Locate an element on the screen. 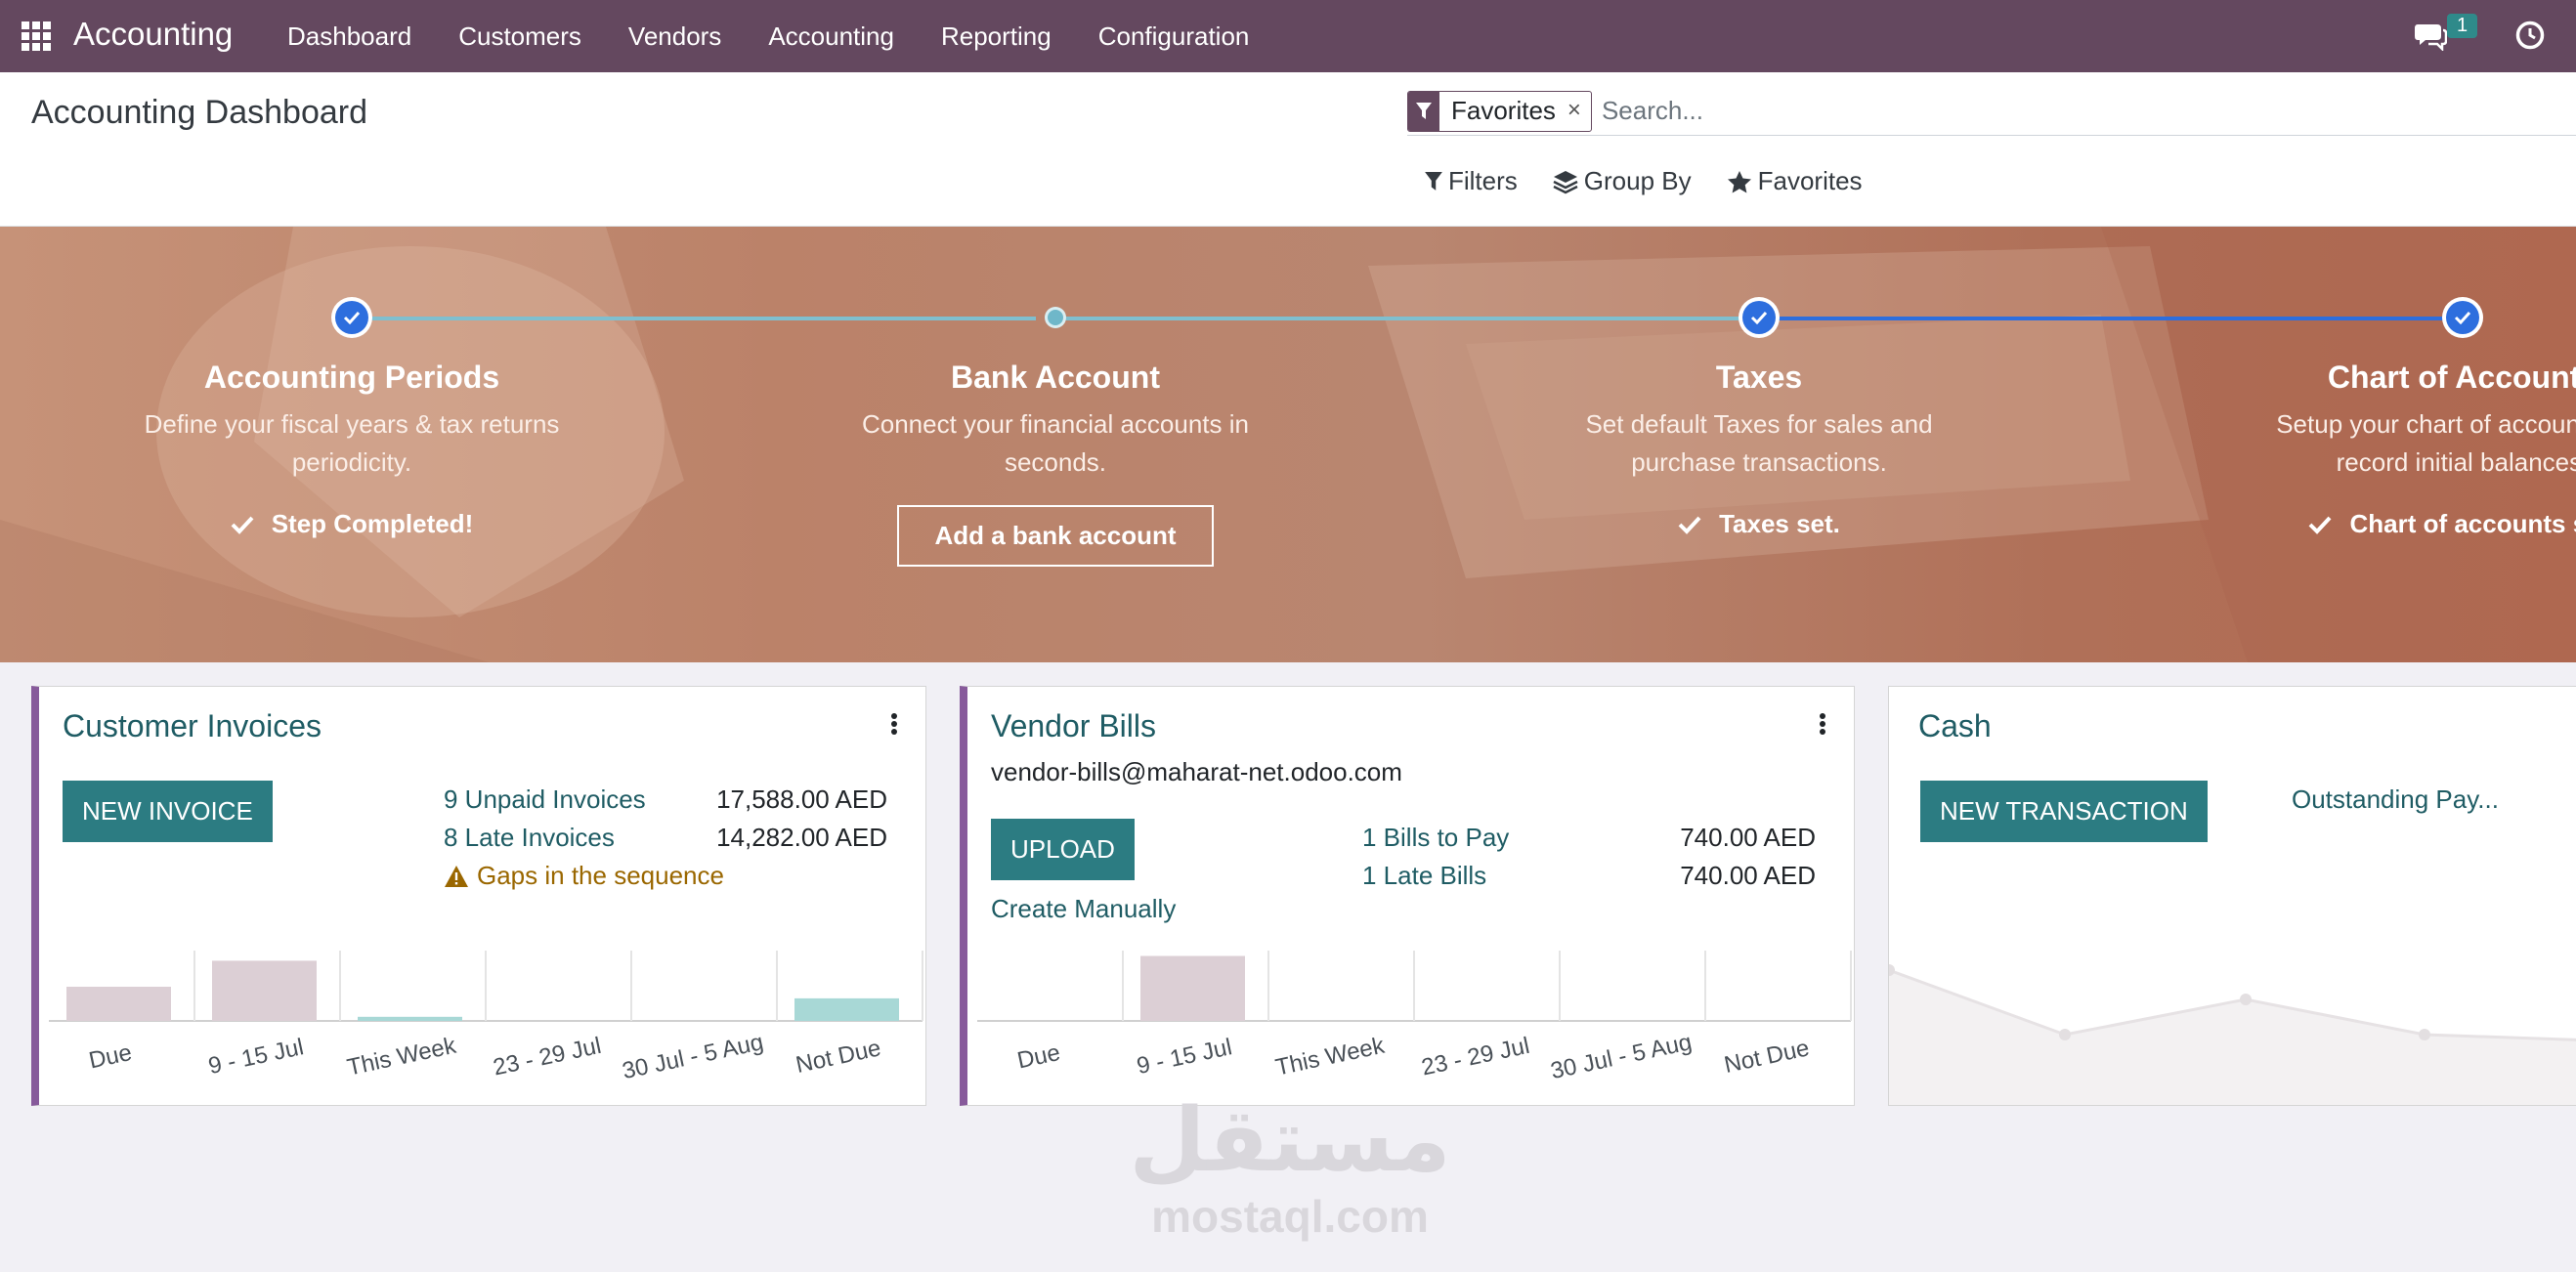 This screenshot has width=2576, height=1272. chat-count-badge: 1 is located at coordinates (2463, 26).